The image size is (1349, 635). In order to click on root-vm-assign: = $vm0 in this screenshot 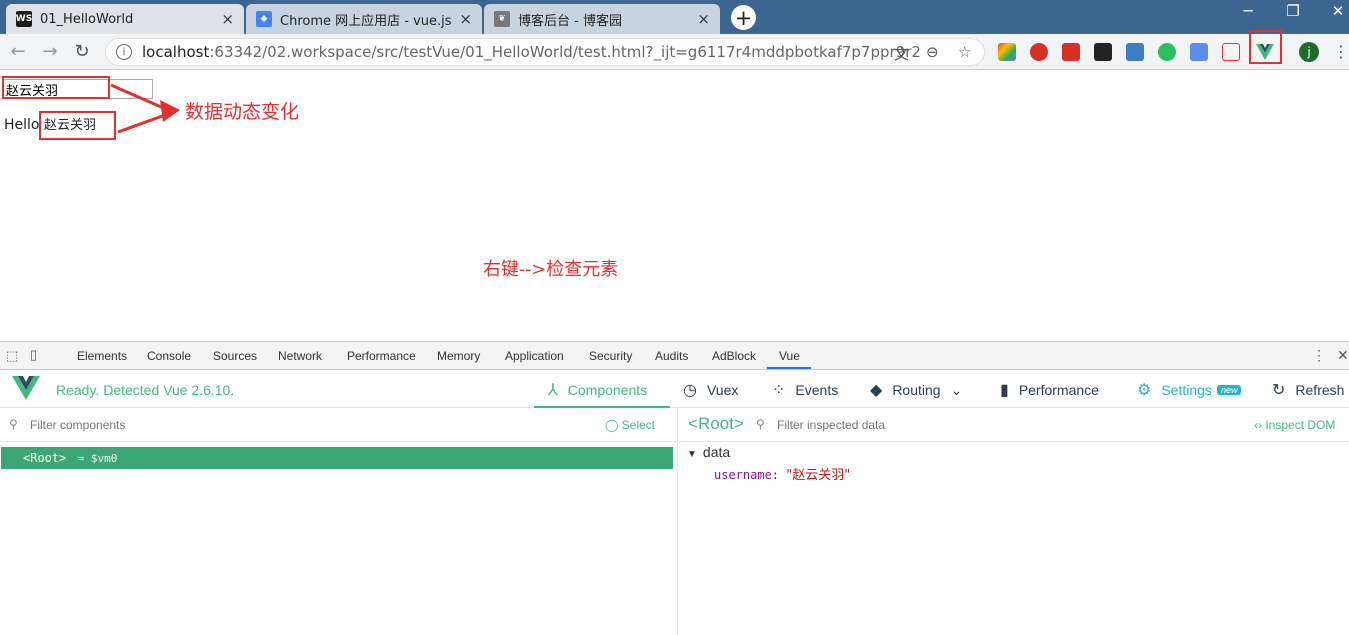, I will do `click(97, 458)`.